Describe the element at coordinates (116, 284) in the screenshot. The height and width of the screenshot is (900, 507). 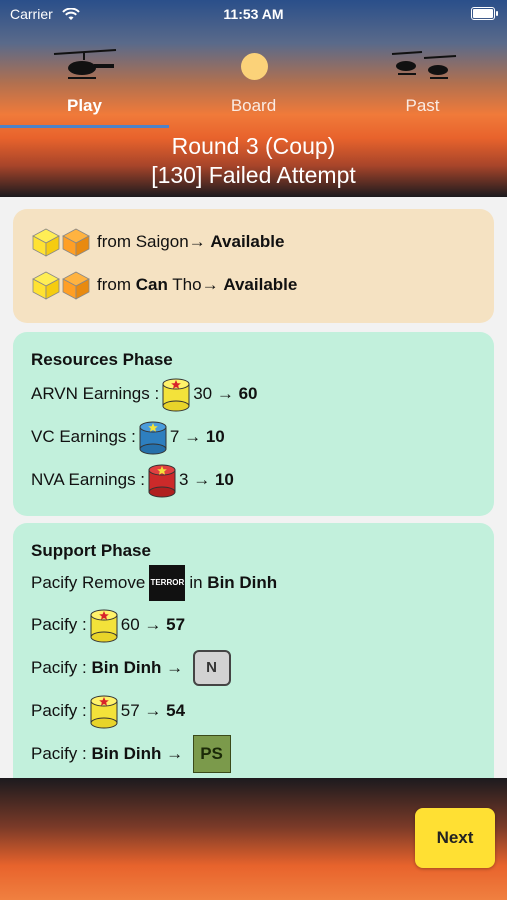
I see `transfer-source-prefix: from` at that location.